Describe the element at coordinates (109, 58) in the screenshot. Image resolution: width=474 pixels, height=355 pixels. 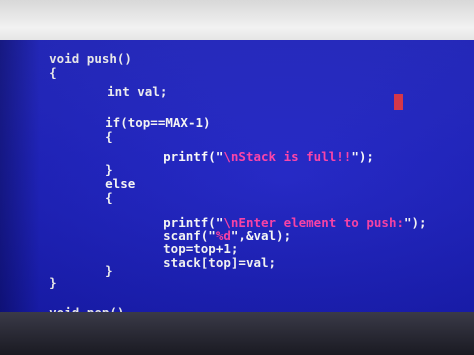
I see `code-token: push()` at that location.